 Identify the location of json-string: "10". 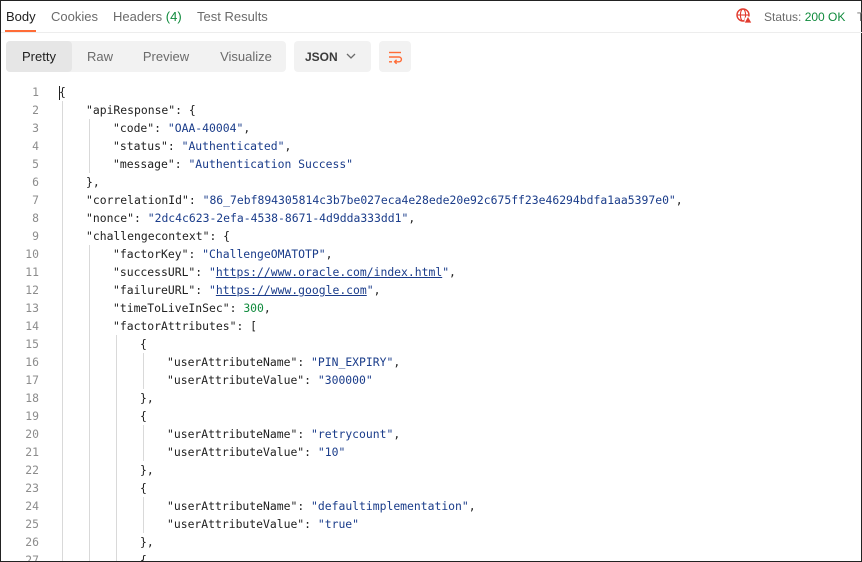
(331, 452).